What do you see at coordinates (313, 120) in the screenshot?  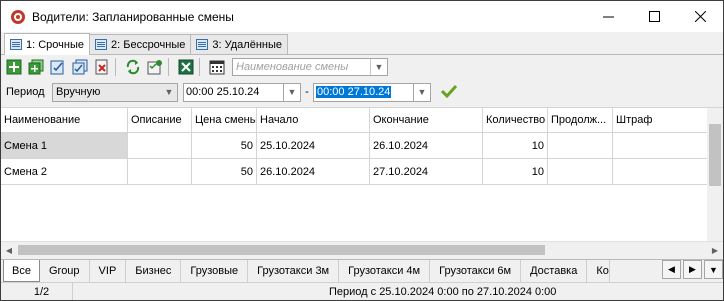 I see `column-header-start: Начало` at bounding box center [313, 120].